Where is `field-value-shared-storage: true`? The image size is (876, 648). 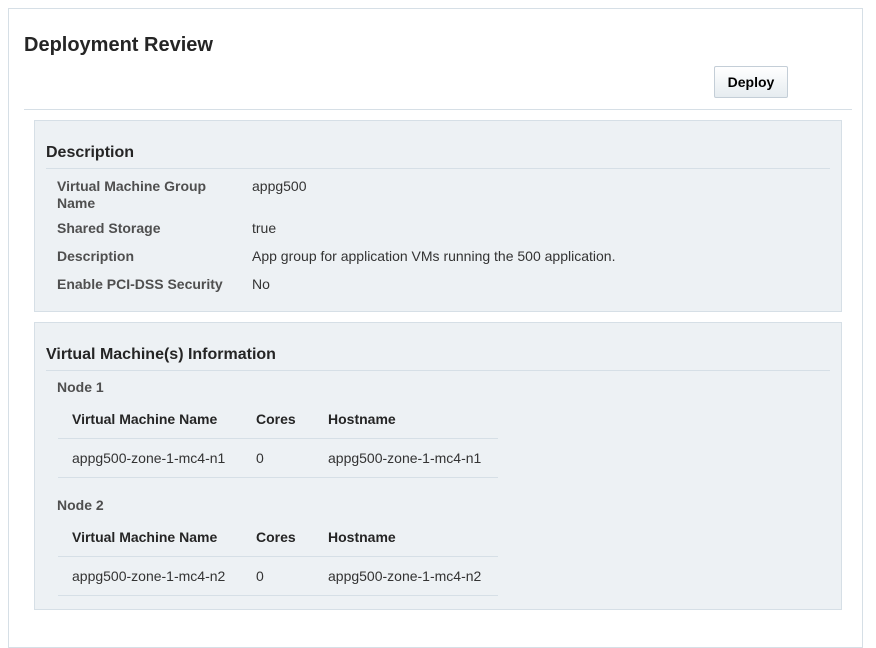
field-value-shared-storage: true is located at coordinates (264, 228).